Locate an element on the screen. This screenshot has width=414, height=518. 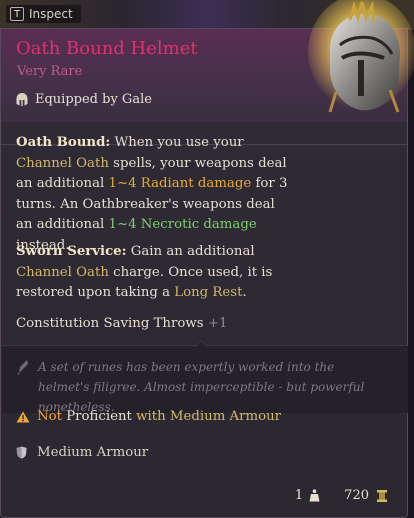
effect-text: . is located at coordinates (244, 292).